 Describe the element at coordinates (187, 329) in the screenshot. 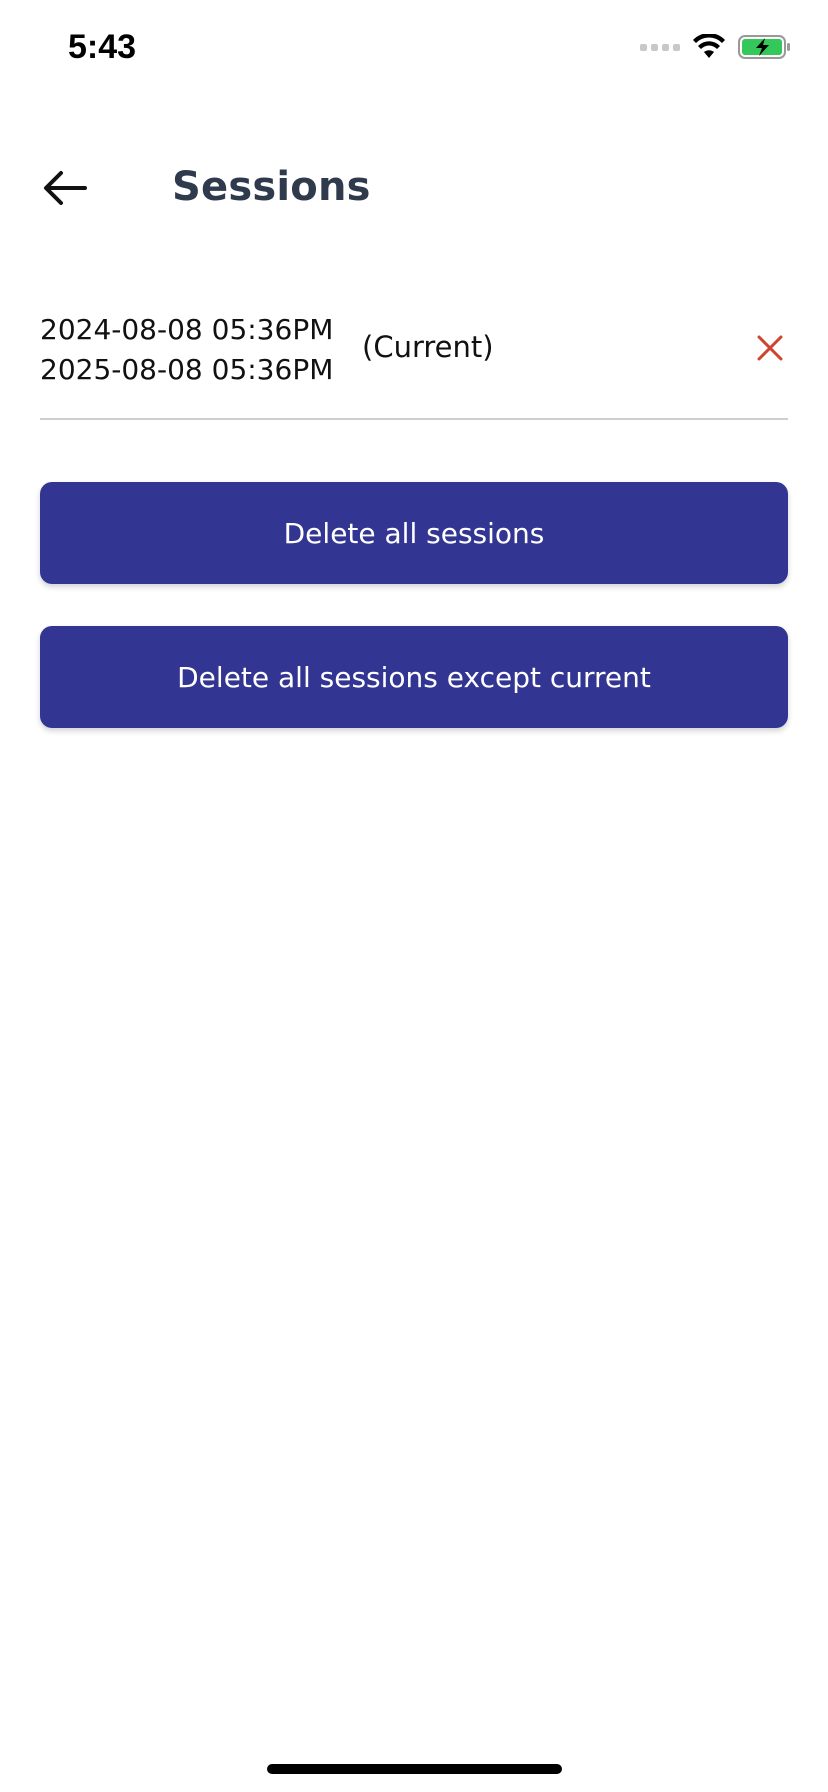

I see `session-start-date: 2024-08-08 05:36PM` at that location.